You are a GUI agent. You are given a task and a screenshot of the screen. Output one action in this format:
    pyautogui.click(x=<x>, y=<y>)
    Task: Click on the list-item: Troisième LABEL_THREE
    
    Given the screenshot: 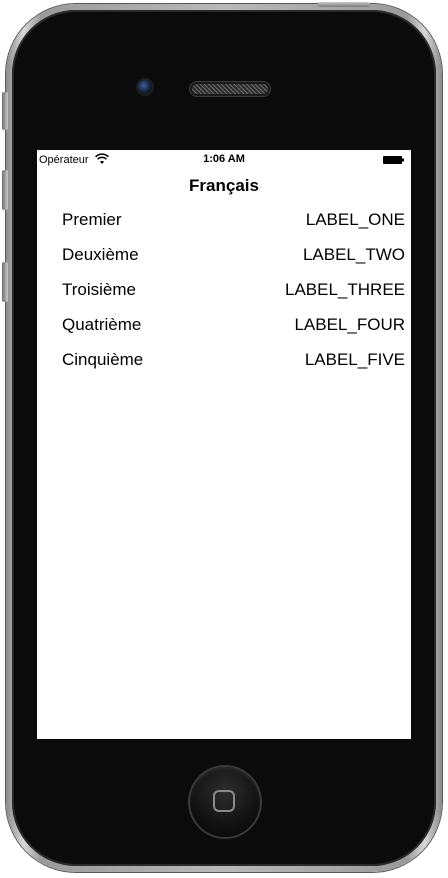 What is the action you would take?
    pyautogui.click(x=233, y=295)
    